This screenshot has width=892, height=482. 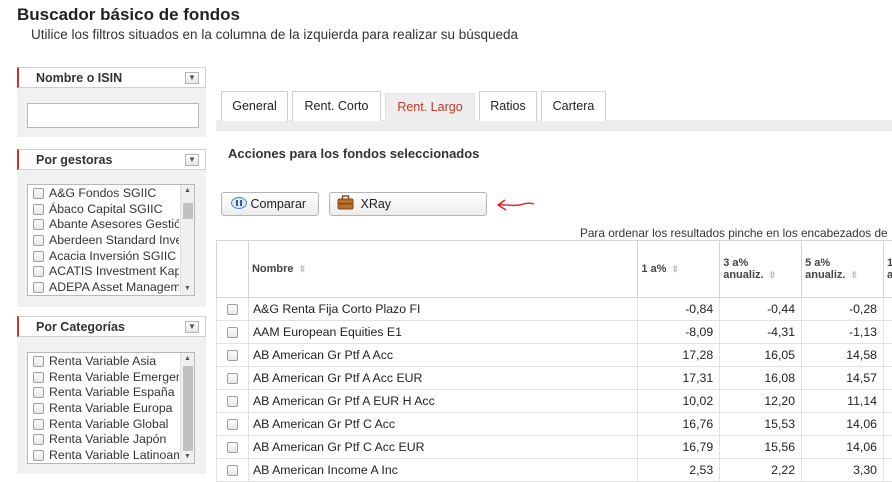 What do you see at coordinates (187, 240) in the screenshot?
I see `gestoras-scrollbar: ▲ ▼` at bounding box center [187, 240].